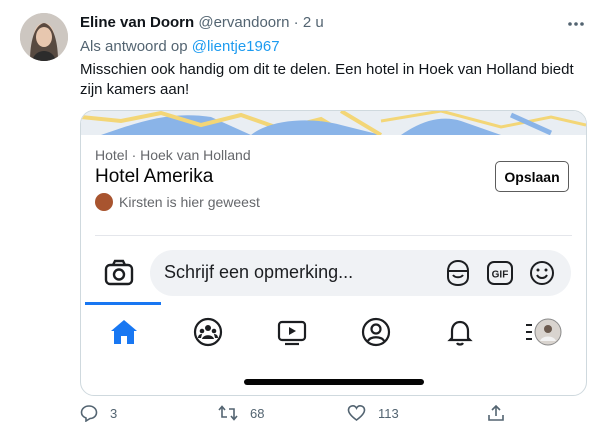 The image size is (607, 445). What do you see at coordinates (257, 413) in the screenshot?
I see `retweet-count: 68` at bounding box center [257, 413].